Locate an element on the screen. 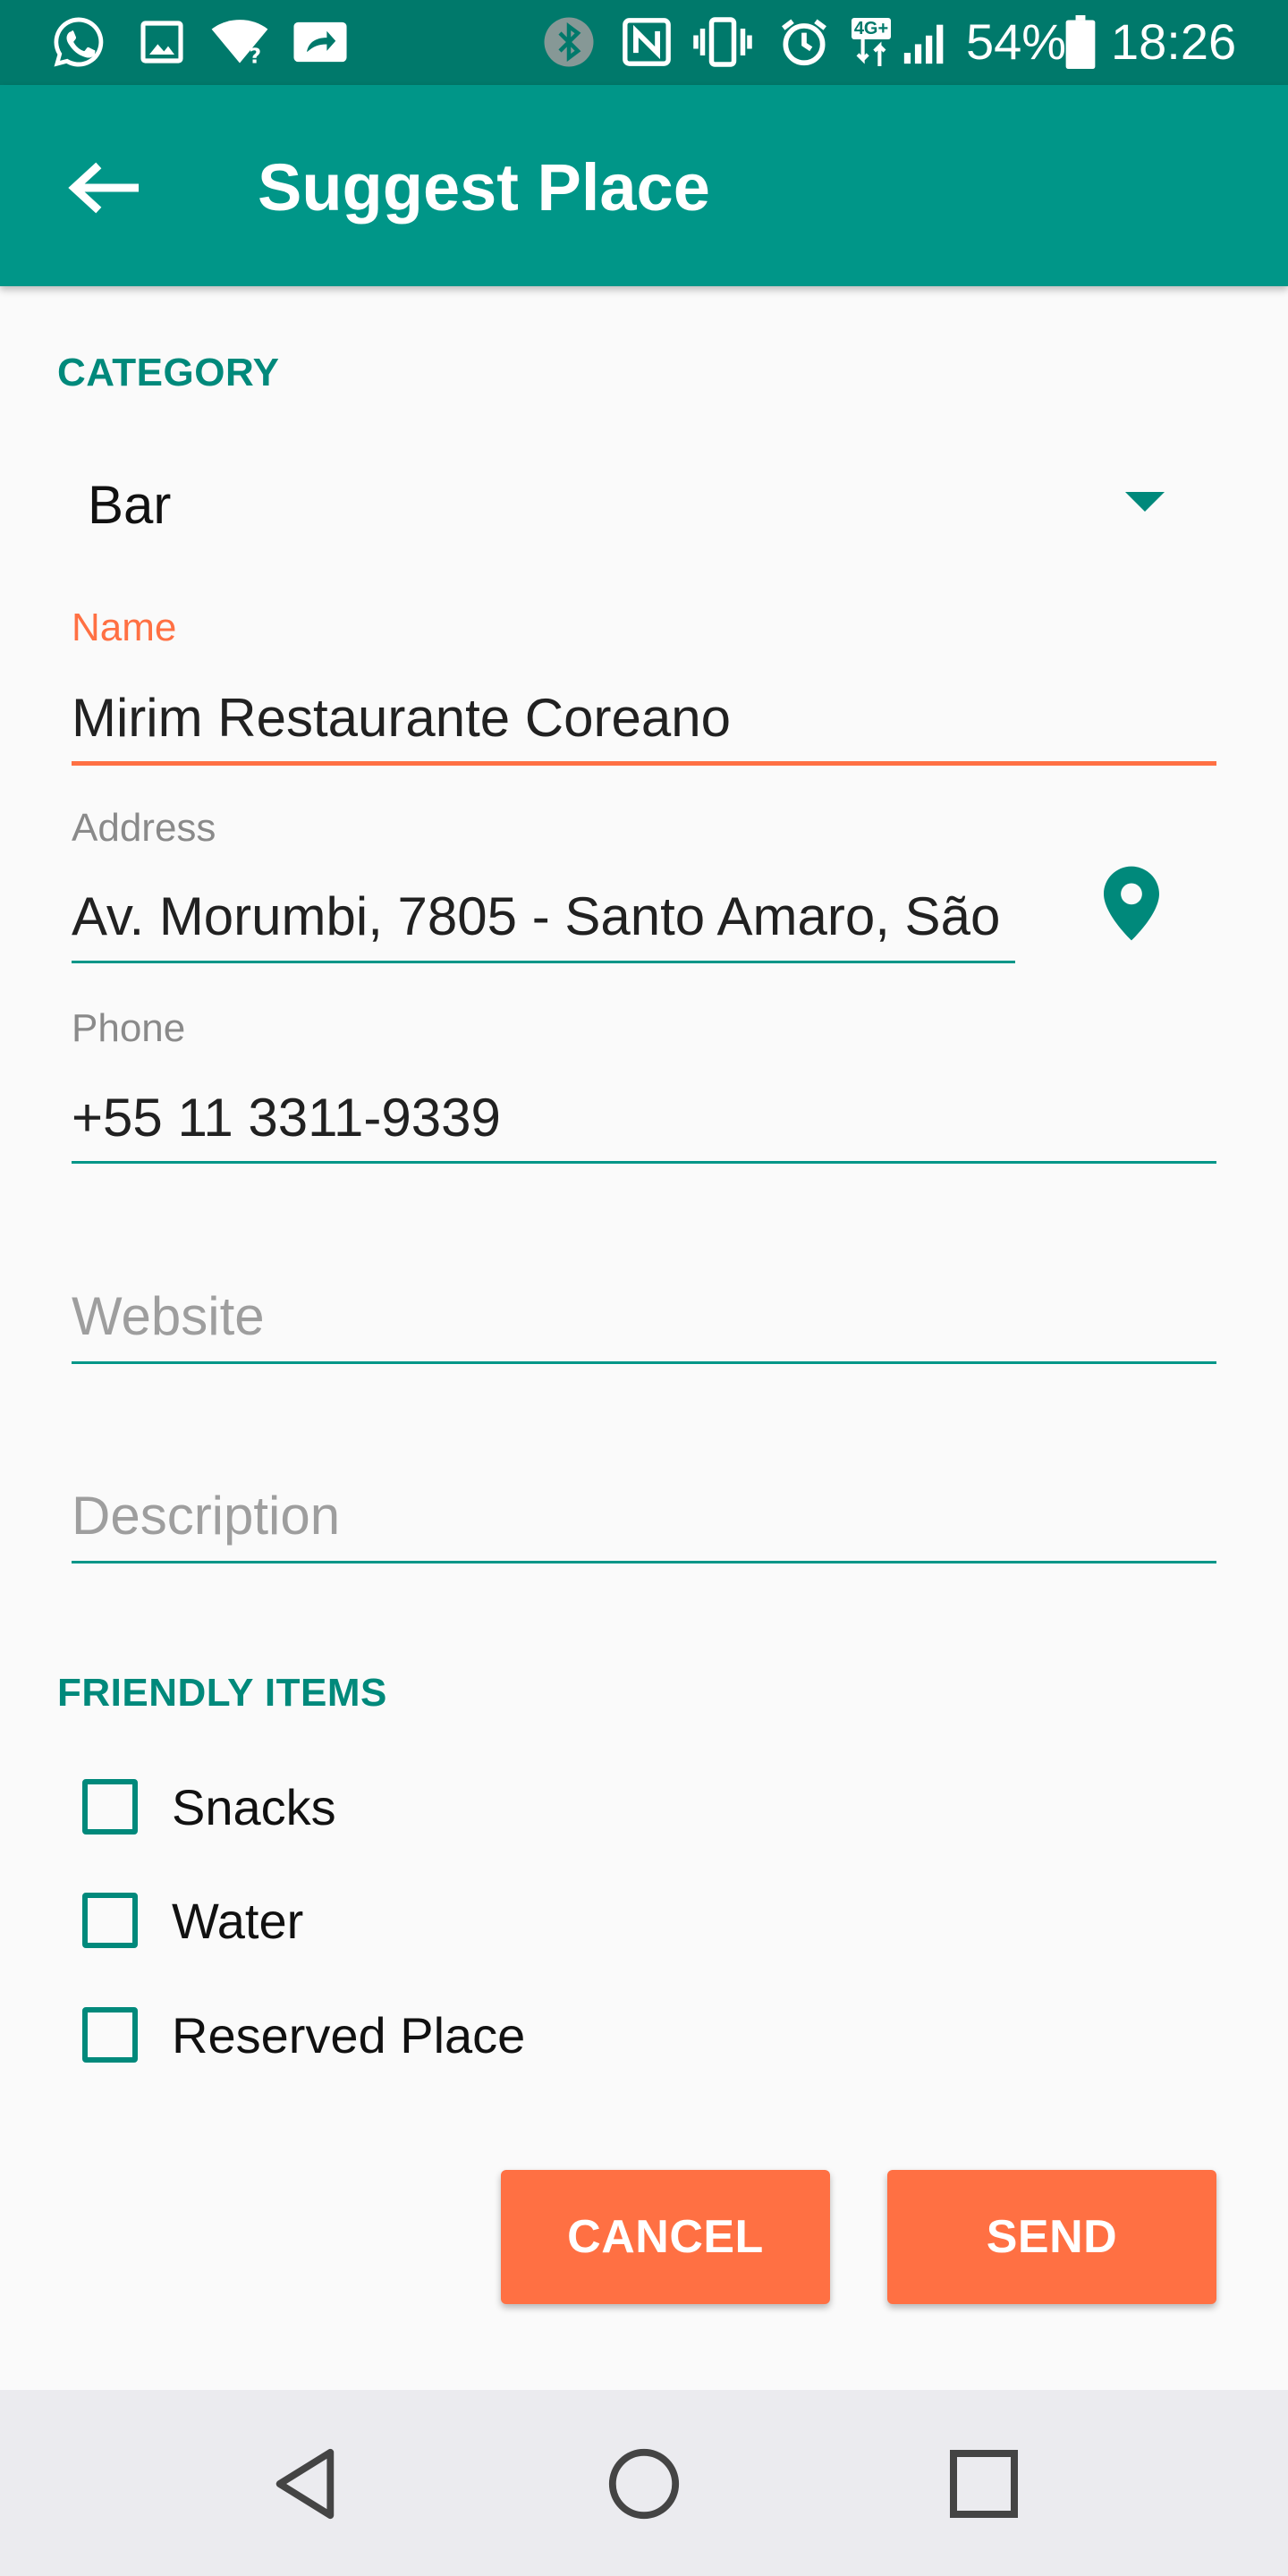  navigation-bar is located at coordinates (644, 2483).